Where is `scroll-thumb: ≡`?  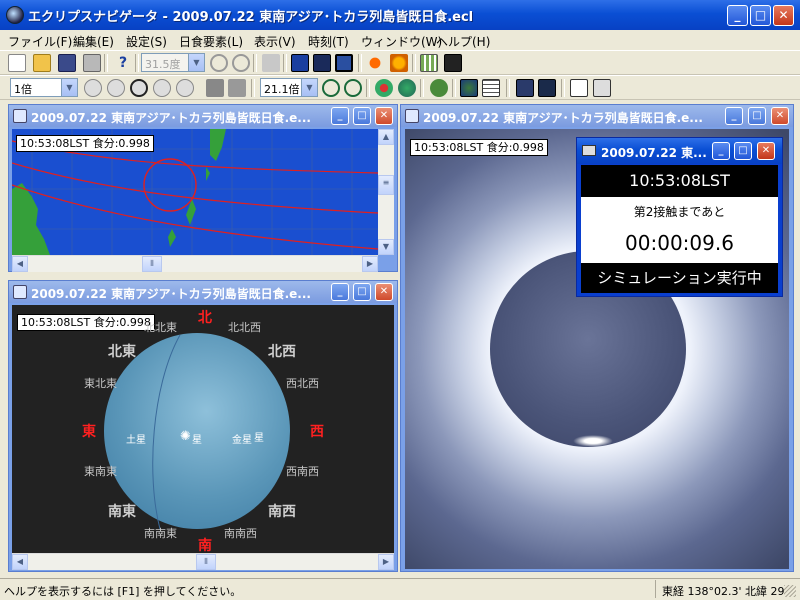
scroll-thumb: ≡ is located at coordinates (386, 185).